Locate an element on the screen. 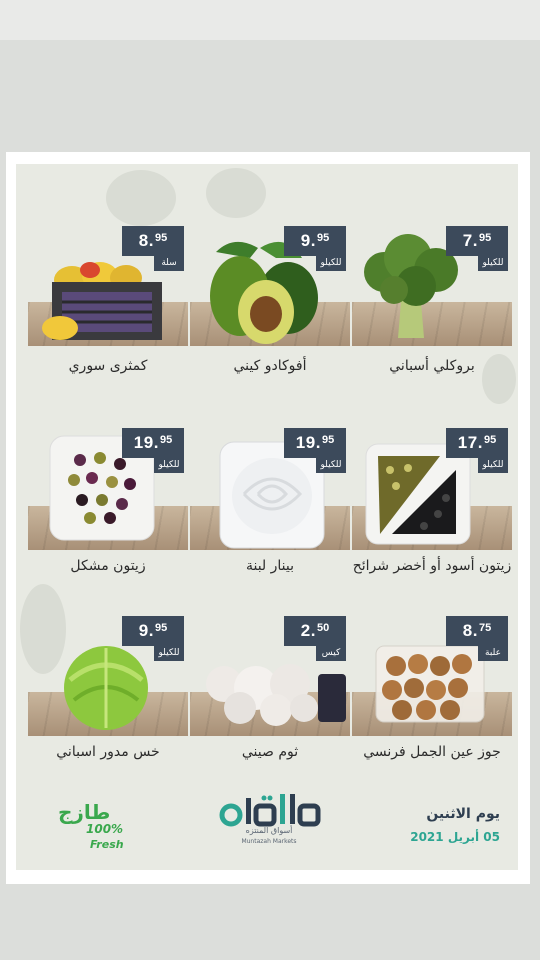 This screenshot has width=540, height=960. product-name: ثوم صيني is located at coordinates (270, 752).